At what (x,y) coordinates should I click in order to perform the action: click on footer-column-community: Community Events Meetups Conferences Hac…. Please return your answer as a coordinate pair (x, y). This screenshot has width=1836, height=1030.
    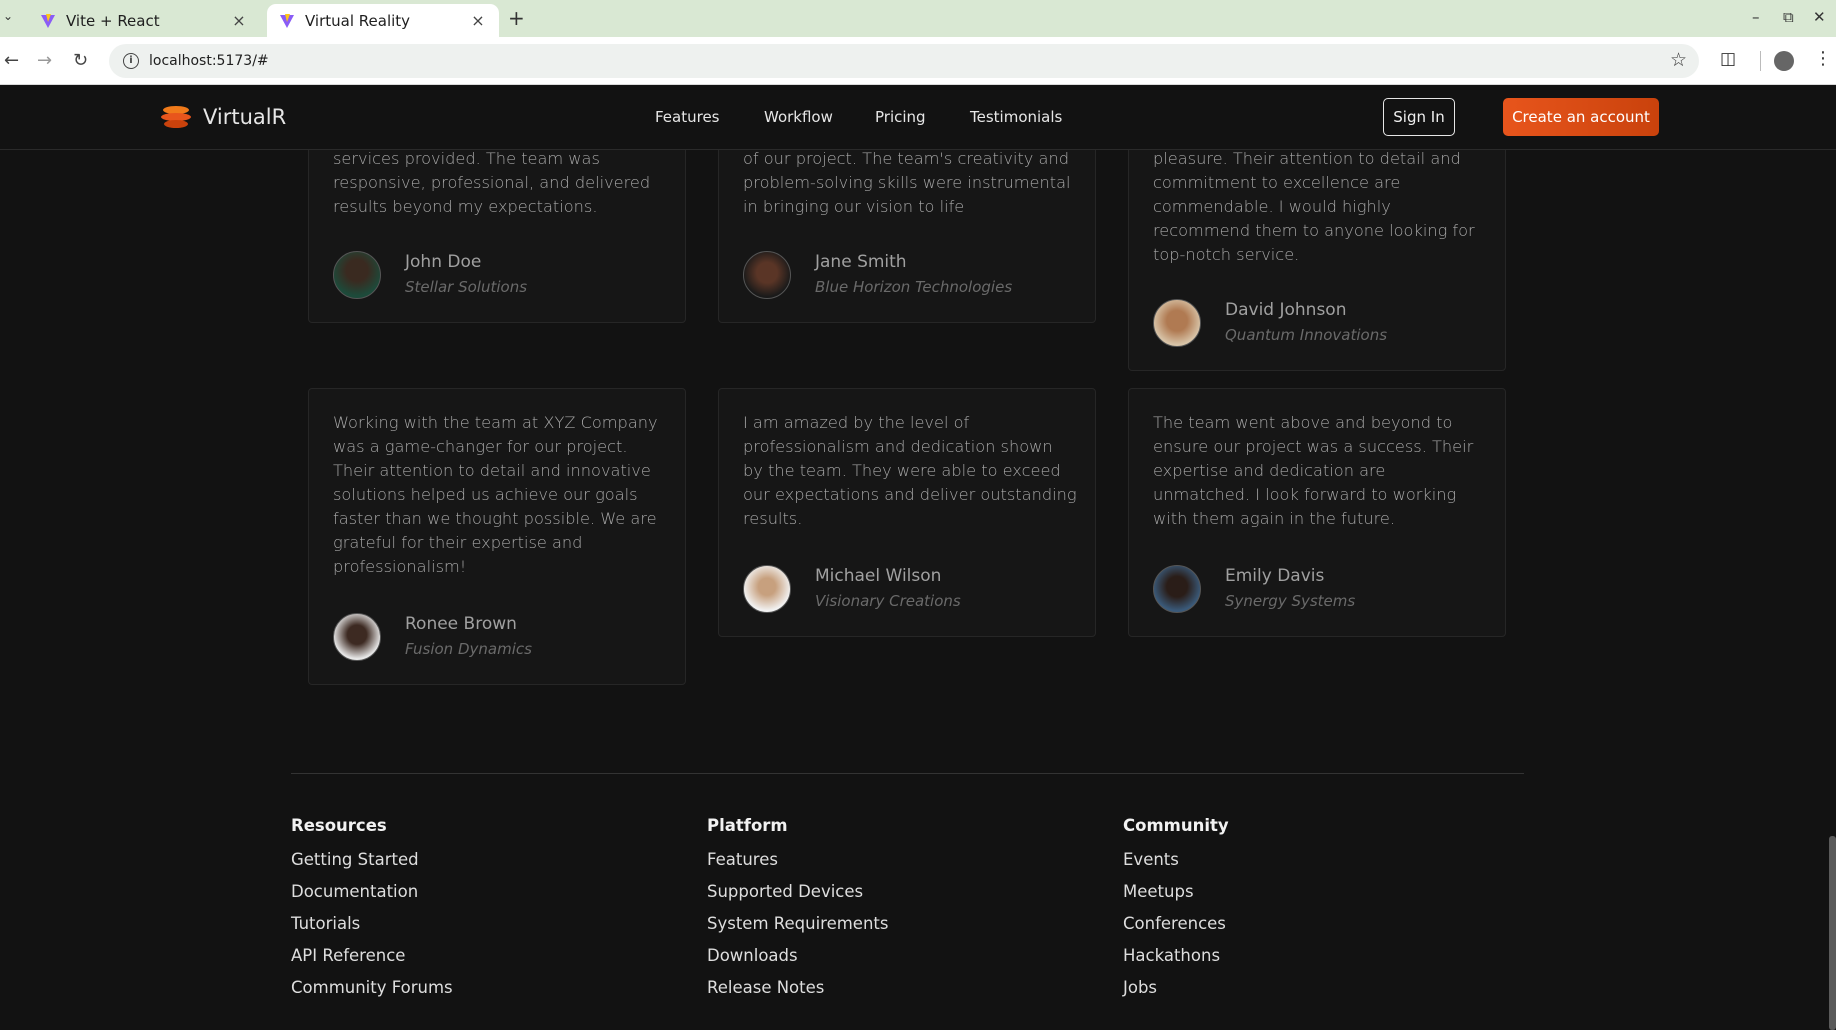
    Looking at the image, I should click on (1176, 914).